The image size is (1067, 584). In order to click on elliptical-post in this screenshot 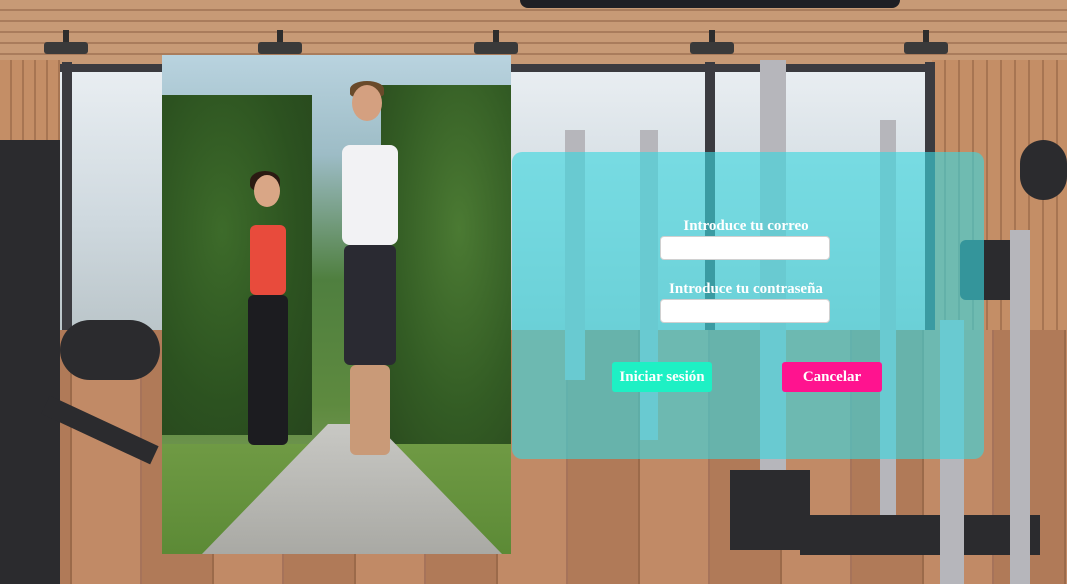, I will do `click(1020, 407)`.